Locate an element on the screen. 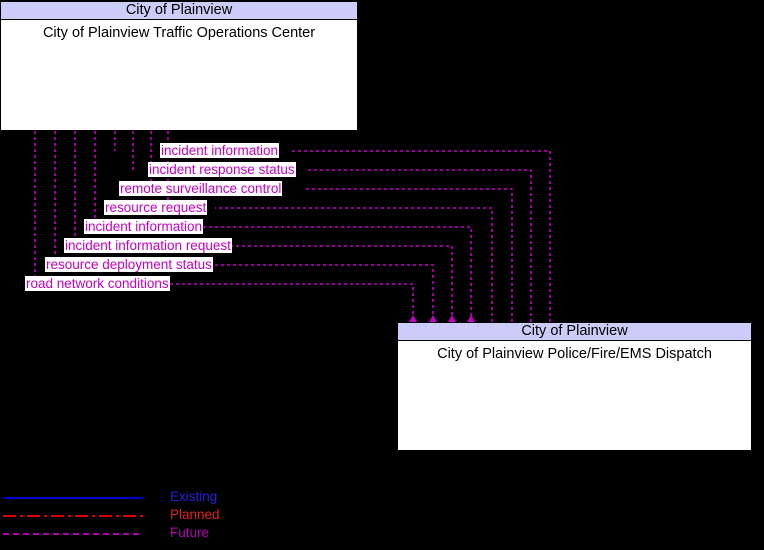 The width and height of the screenshot is (764, 550). legend-item-future: Future is located at coordinates (140, 533).